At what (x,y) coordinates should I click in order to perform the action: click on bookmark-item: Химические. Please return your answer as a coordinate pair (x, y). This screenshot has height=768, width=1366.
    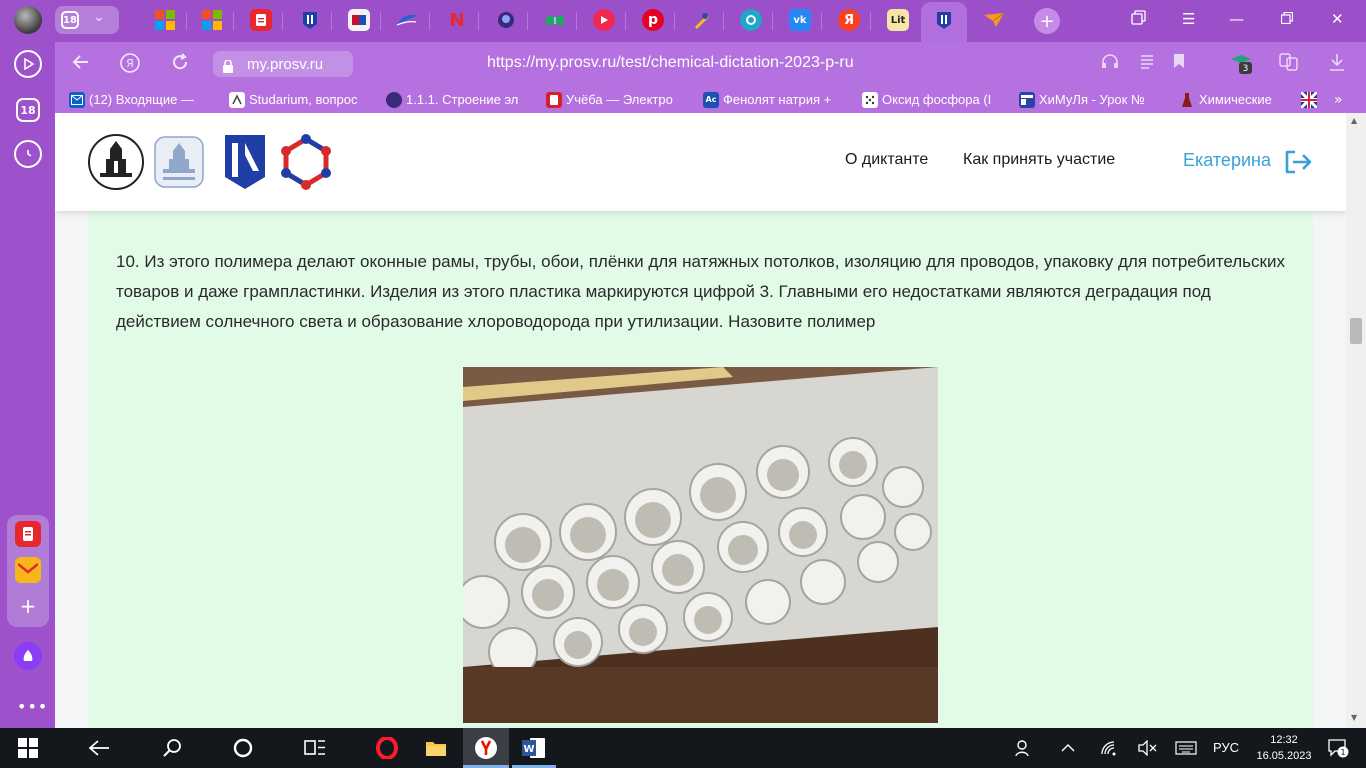
    Looking at the image, I should click on (1233, 99).